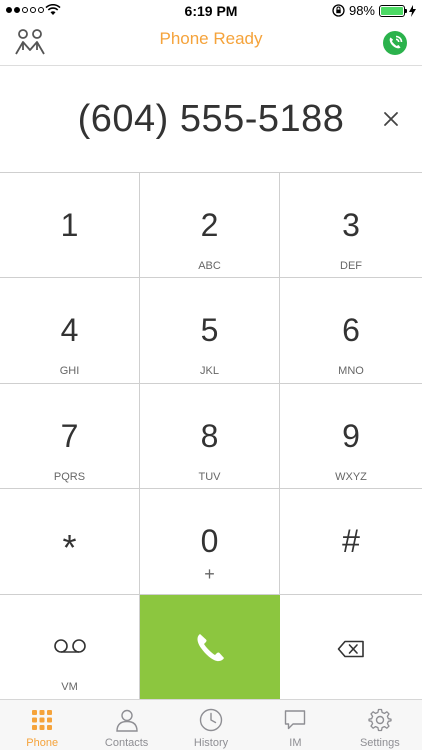 The image size is (422, 750). What do you see at coordinates (210, 331) in the screenshot?
I see `key-5: 5 JKL` at bounding box center [210, 331].